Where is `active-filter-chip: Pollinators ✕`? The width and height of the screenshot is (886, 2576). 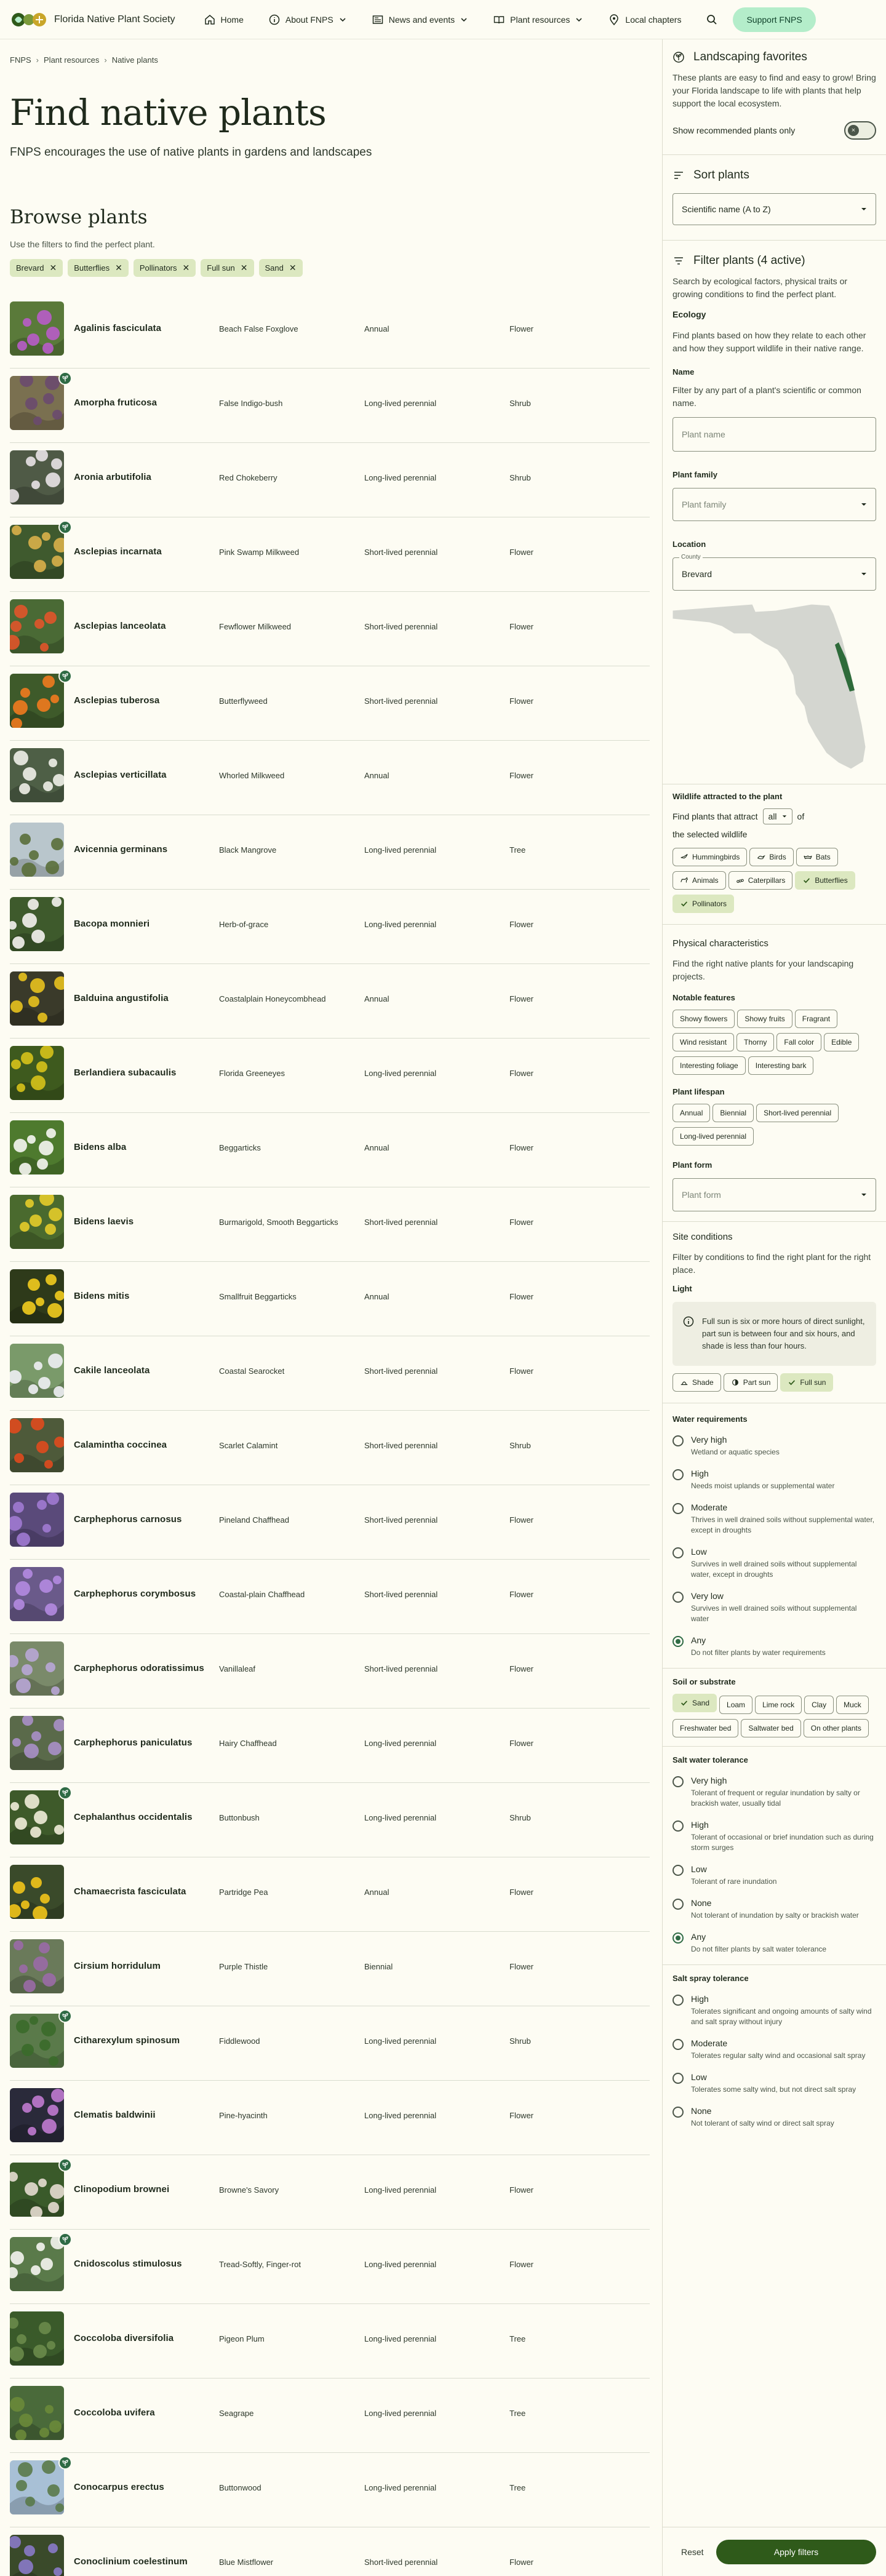
active-filter-chip: Pollinators ✕ is located at coordinates (165, 268).